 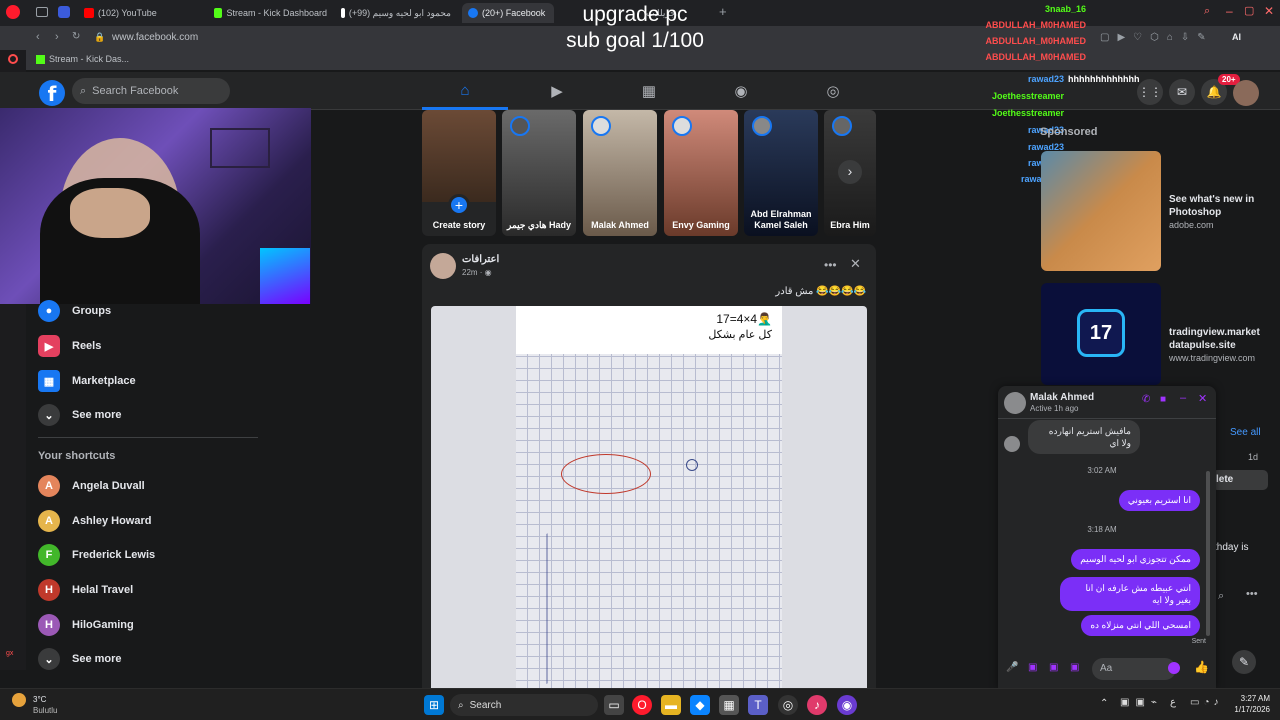 I want to click on shortcut-item: F Frederick Lewis, so click(x=148, y=555).